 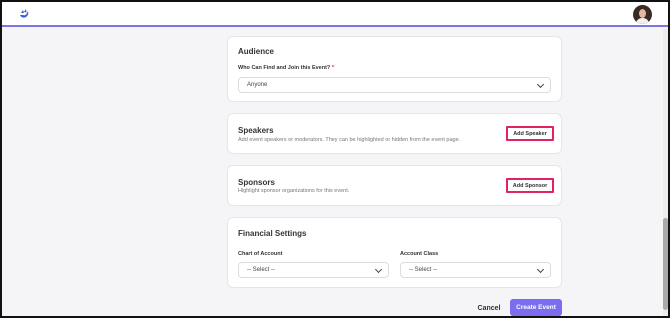 What do you see at coordinates (335, 14) in the screenshot?
I see `top-navigation-bar` at bounding box center [335, 14].